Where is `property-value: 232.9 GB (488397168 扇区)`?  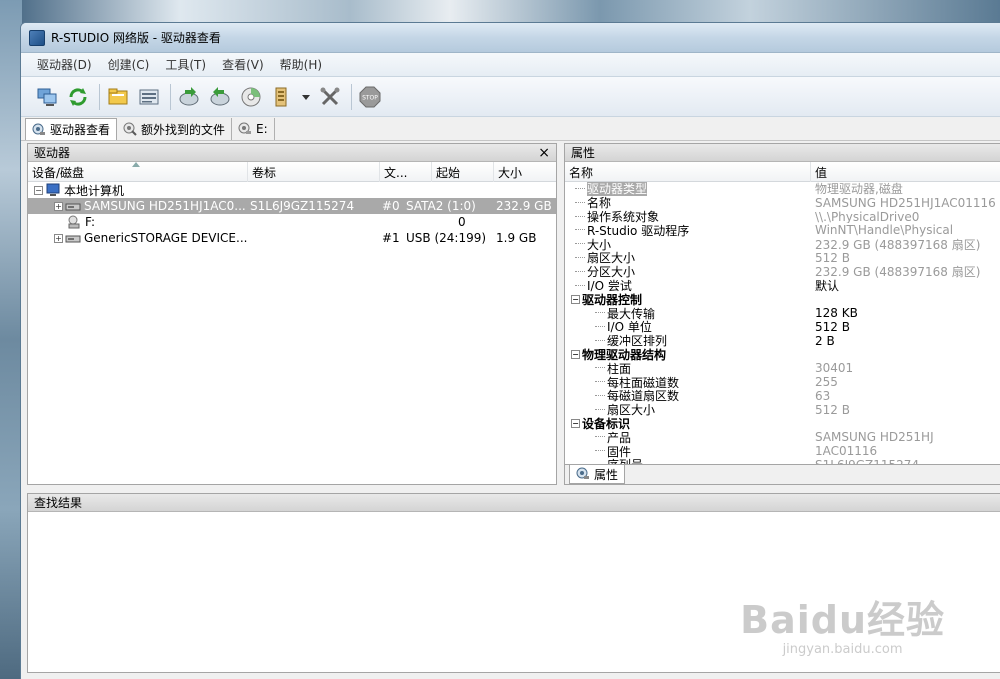
property-value: 232.9 GB (488397168 扇区) is located at coordinates (898, 244).